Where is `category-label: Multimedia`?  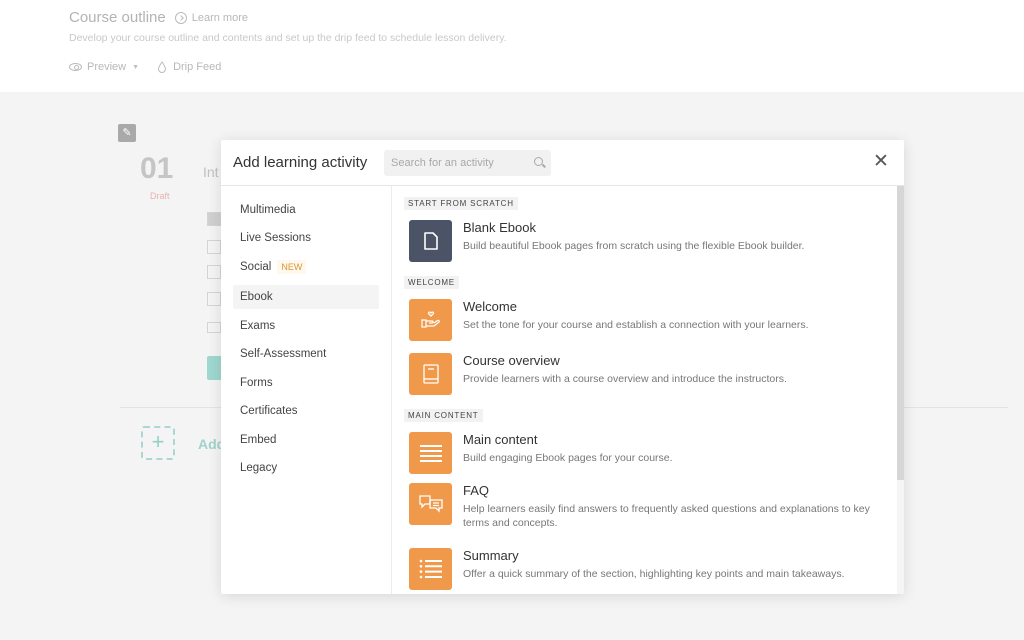 category-label: Multimedia is located at coordinates (268, 210).